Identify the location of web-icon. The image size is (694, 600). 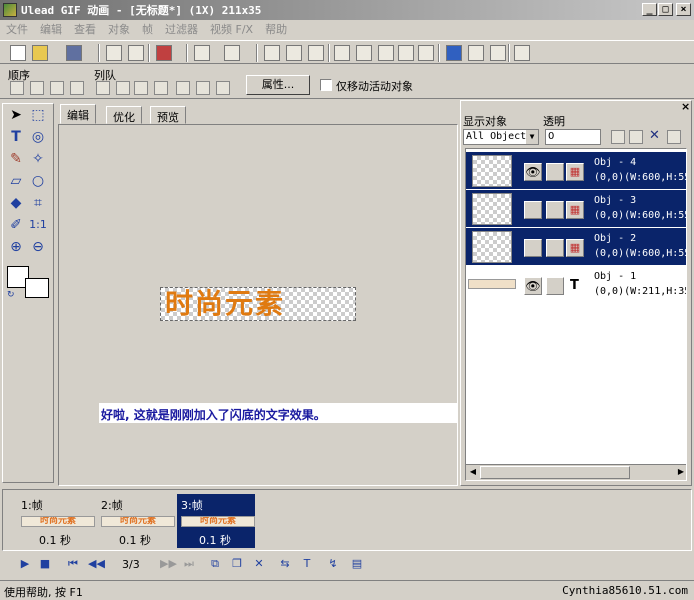
(454, 53).